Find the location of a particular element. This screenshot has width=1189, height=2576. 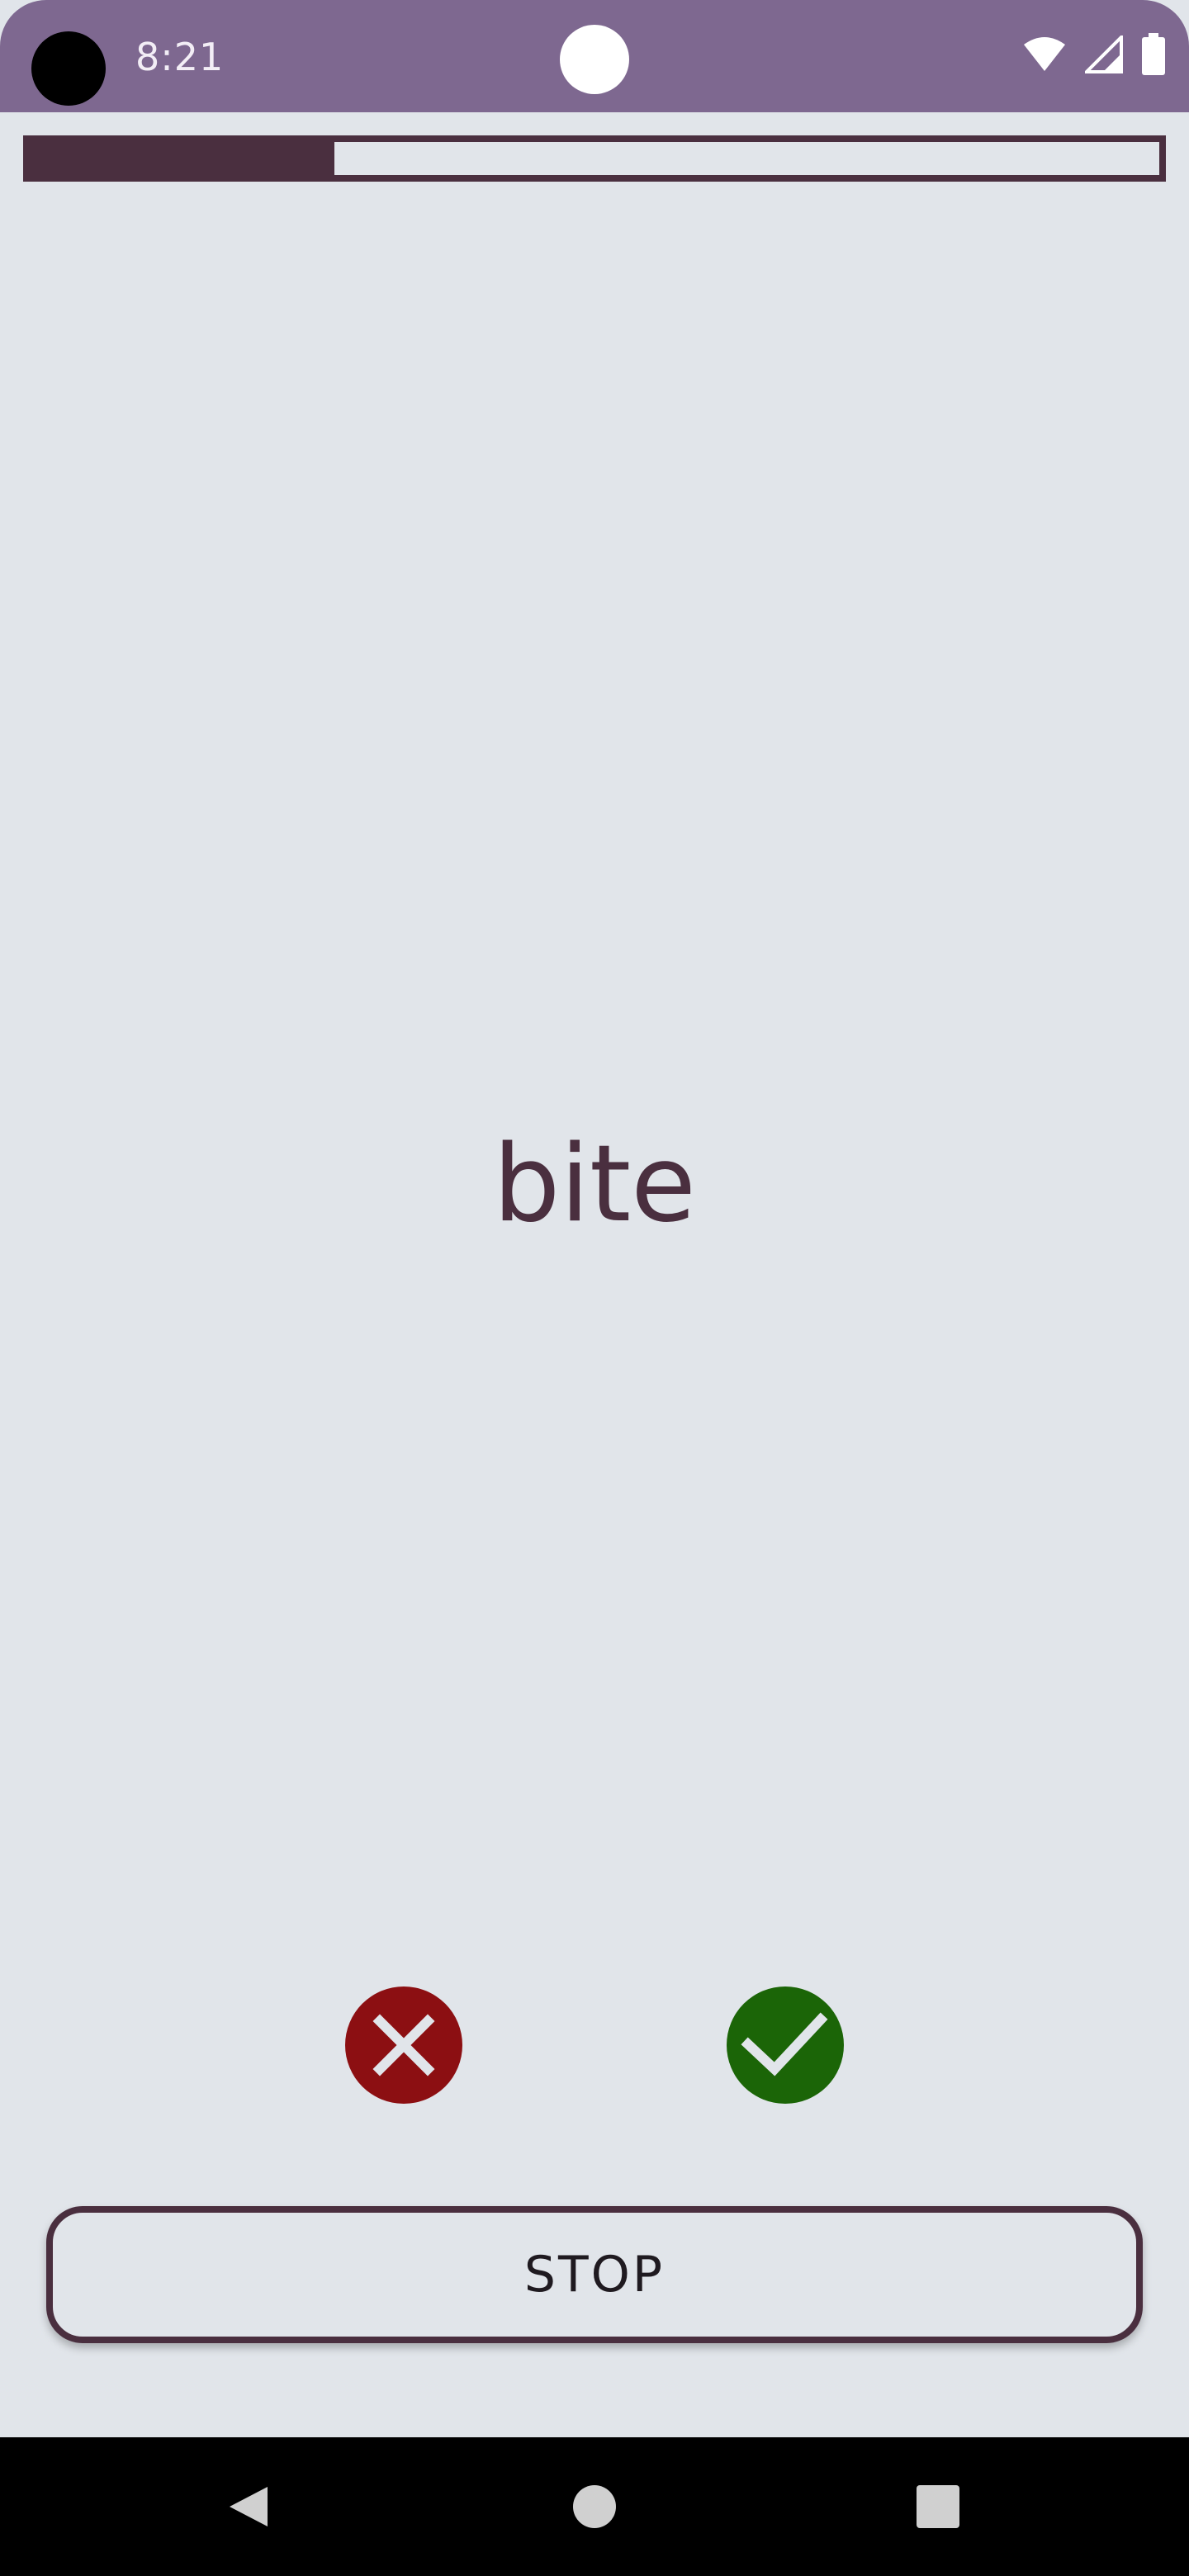

close-icon is located at coordinates (403, 2045).